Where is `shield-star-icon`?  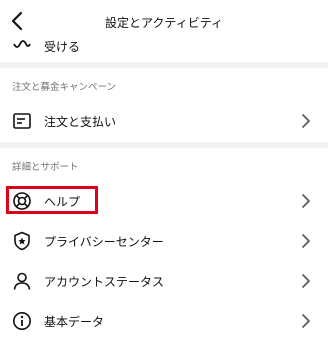
shield-star-icon is located at coordinates (22, 241).